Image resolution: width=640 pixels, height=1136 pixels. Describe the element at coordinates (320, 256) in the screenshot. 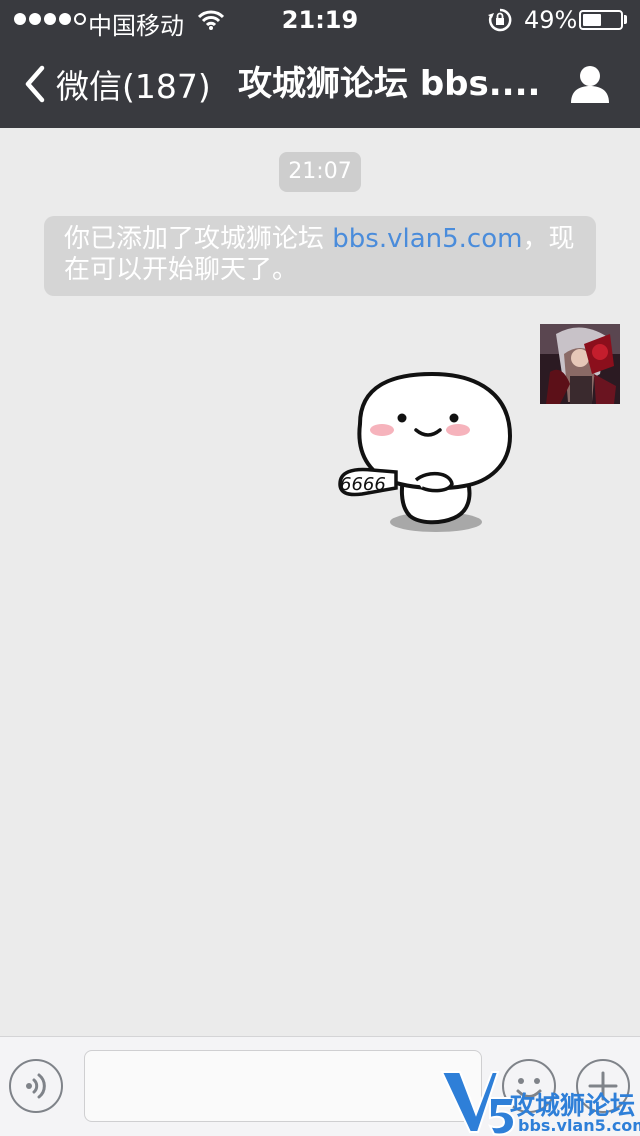

I see `system-message: 你已添加了攻城狮论坛 bbs.vlan5.com，现在可以开始聊天了。` at that location.